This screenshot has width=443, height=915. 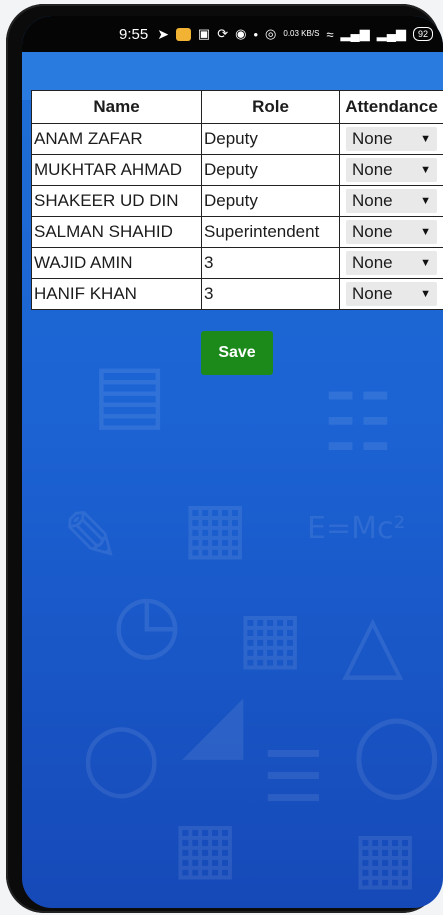 I want to click on chart-doodle-icon: ▤, so click(x=130, y=392).